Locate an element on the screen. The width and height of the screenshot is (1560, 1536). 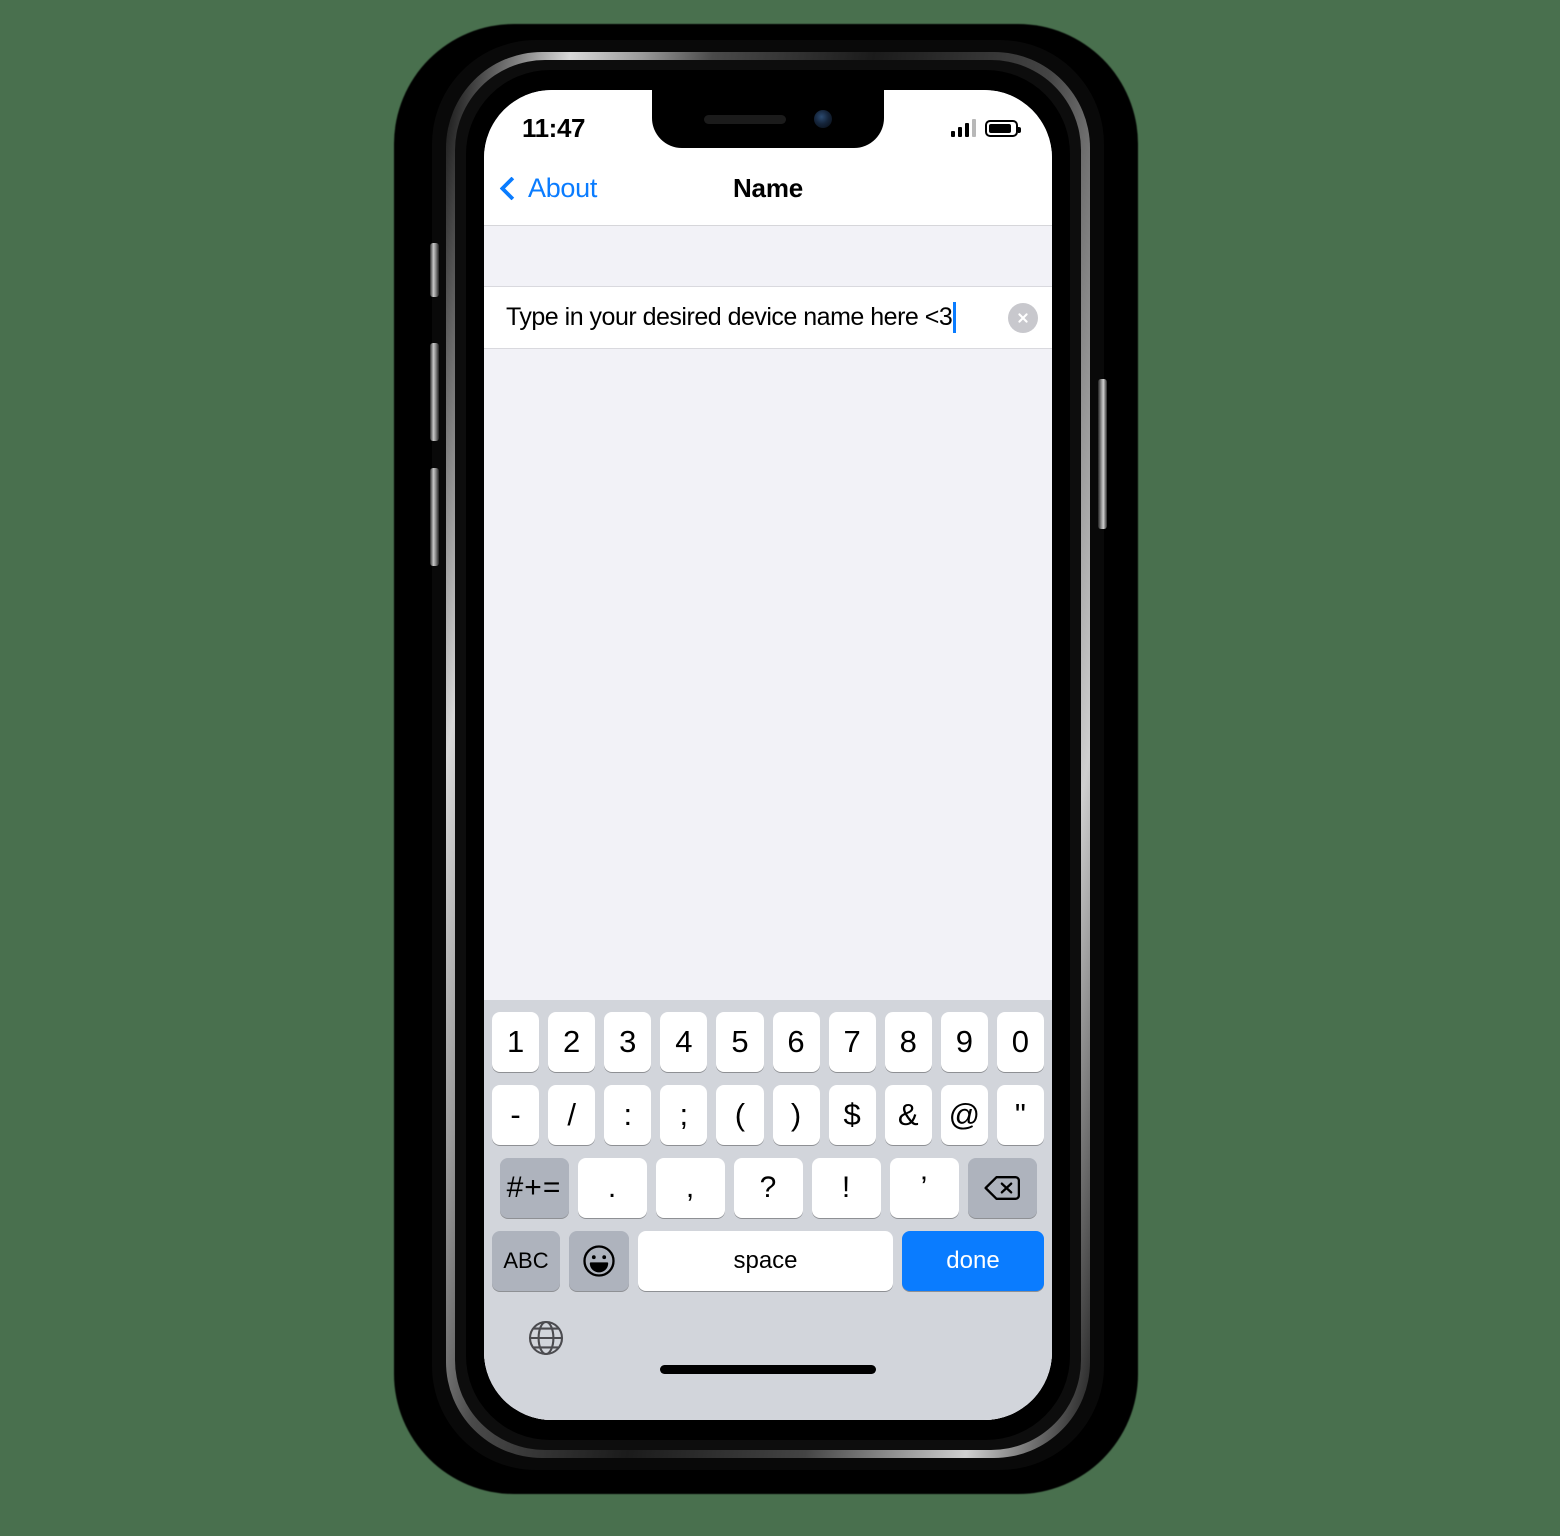
battery-icon is located at coordinates (1003, 128).